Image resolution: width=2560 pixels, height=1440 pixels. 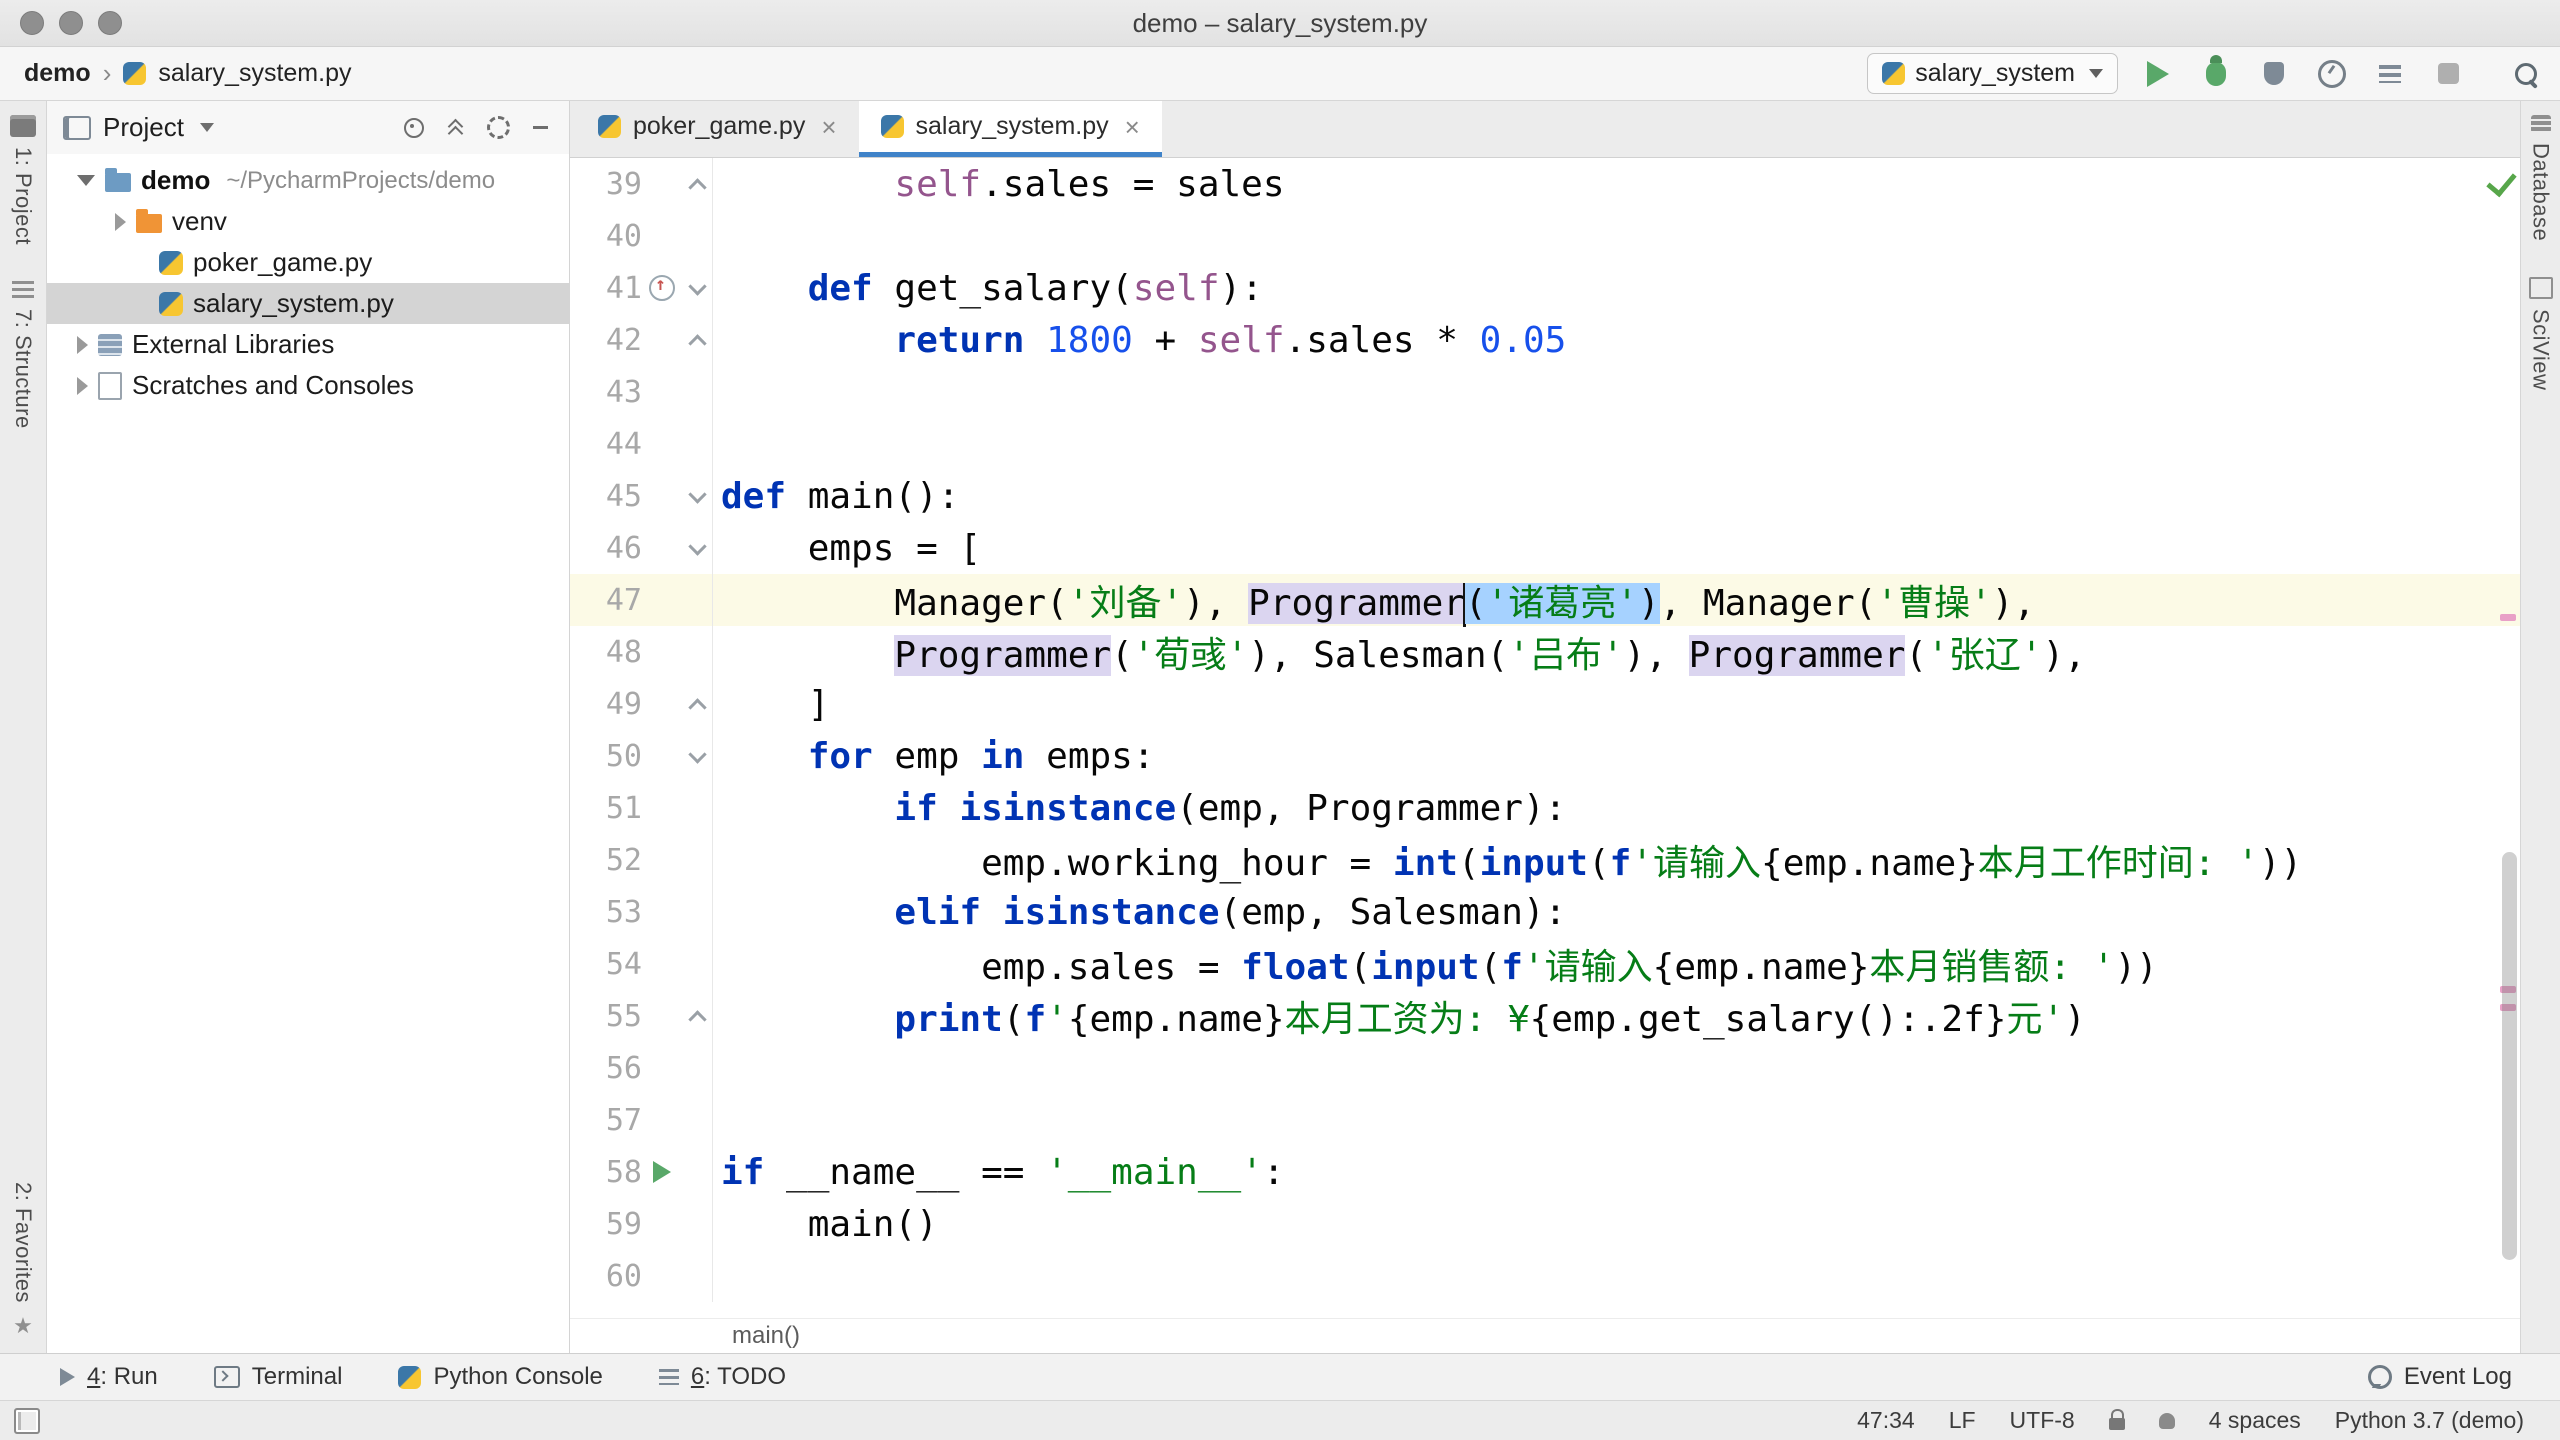 What do you see at coordinates (2448, 74) in the screenshot?
I see `stop-button` at bounding box center [2448, 74].